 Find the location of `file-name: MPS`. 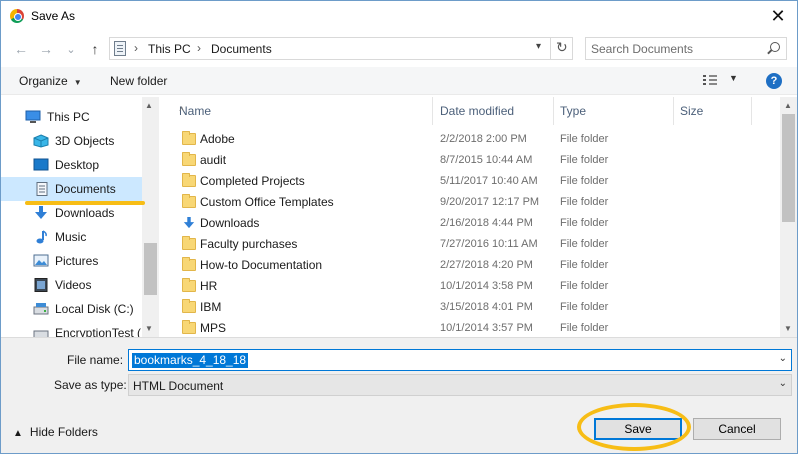

file-name: MPS is located at coordinates (213, 328).